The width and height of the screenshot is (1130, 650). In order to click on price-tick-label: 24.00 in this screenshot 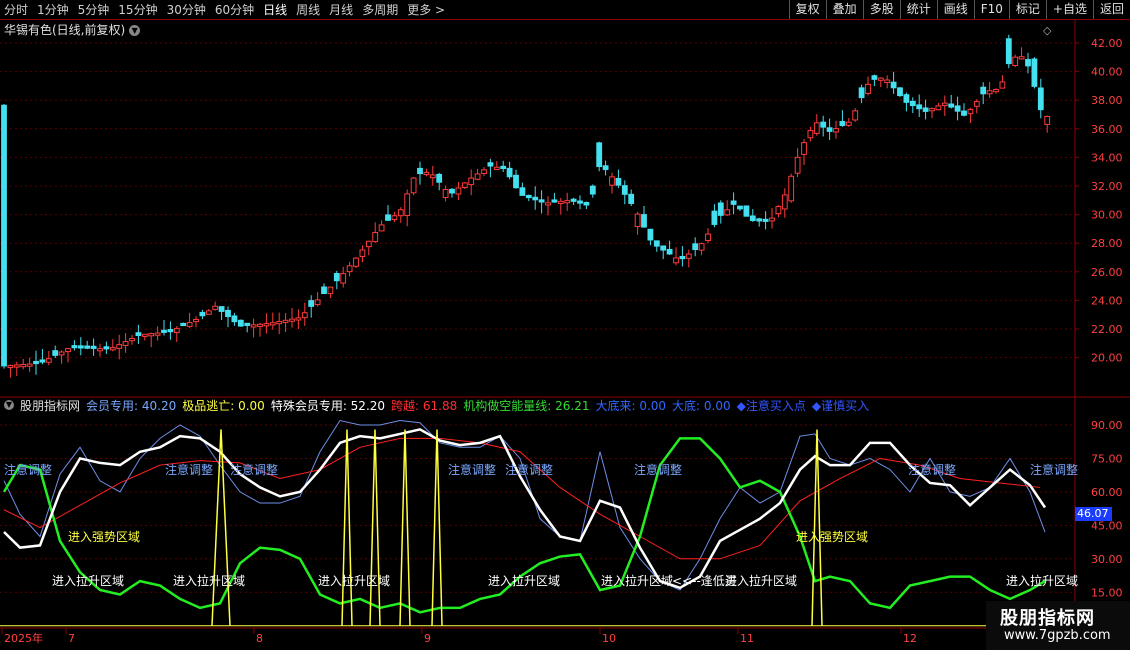, I will do `click(1107, 300)`.